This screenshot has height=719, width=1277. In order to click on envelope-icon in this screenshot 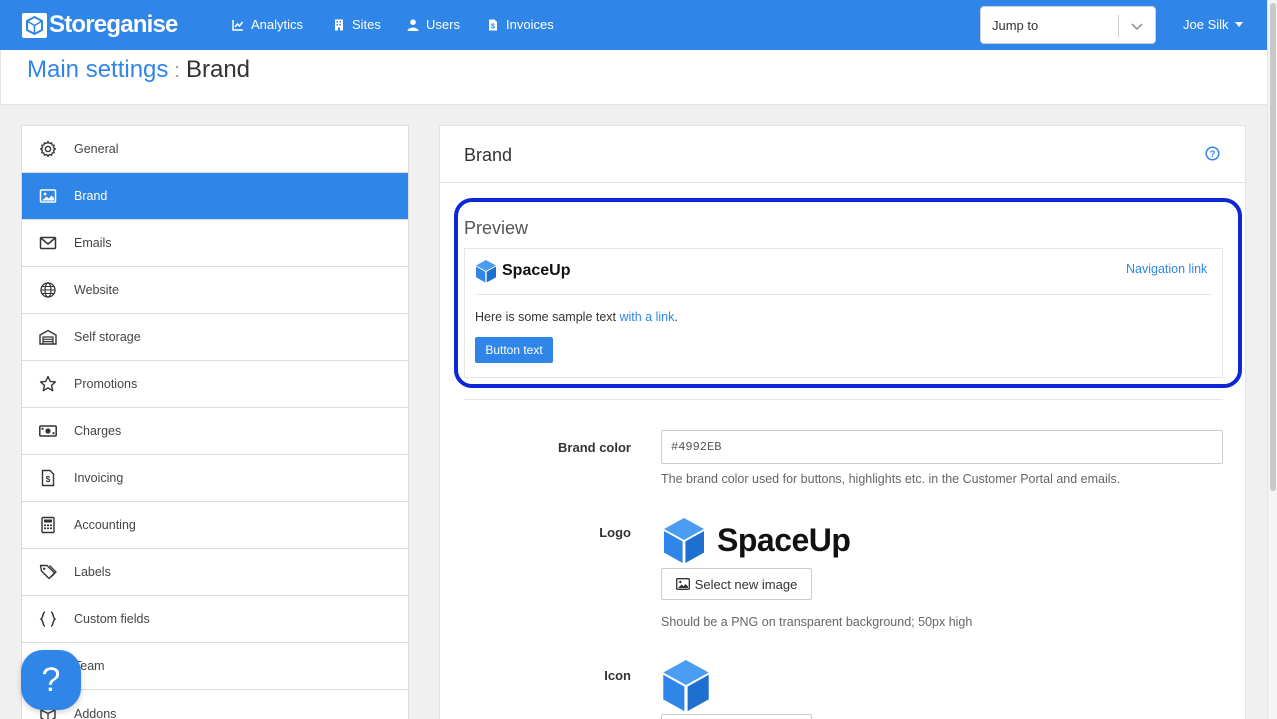, I will do `click(48, 243)`.